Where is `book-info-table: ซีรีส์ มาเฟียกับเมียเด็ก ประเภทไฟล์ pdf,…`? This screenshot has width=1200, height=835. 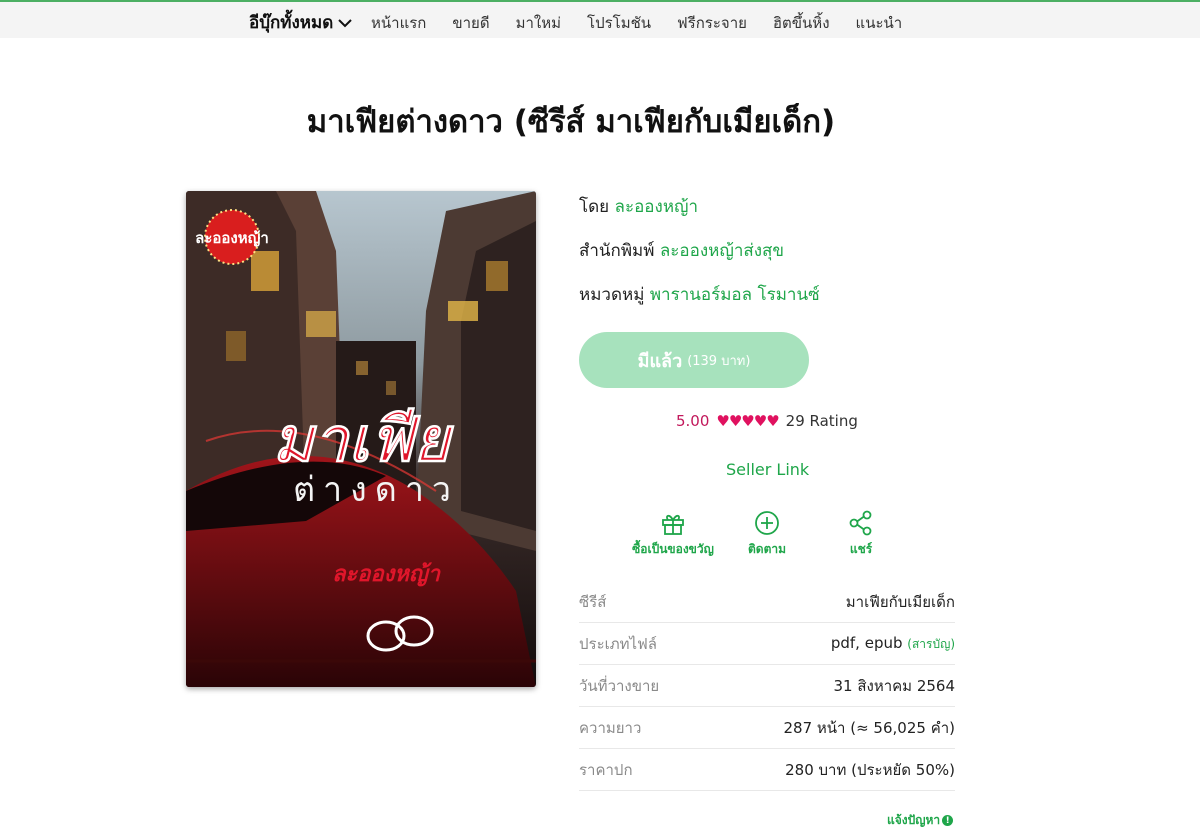
book-info-table: ซีรีส์ มาเฟียกับเมียเด็ก ประเภทไฟล์ pdf,… is located at coordinates (767, 686).